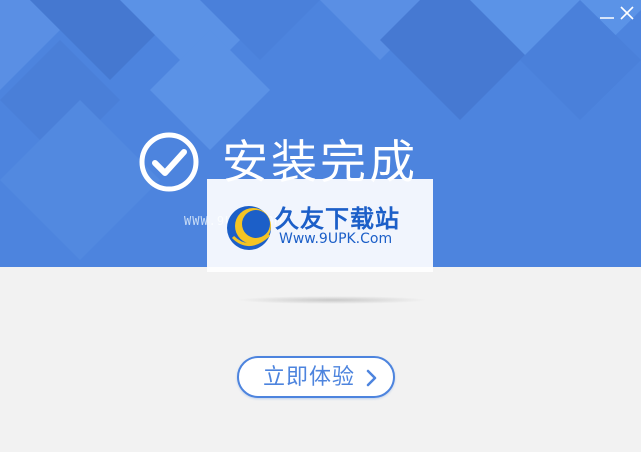  What do you see at coordinates (607, 18) in the screenshot?
I see `minimize-icon` at bounding box center [607, 18].